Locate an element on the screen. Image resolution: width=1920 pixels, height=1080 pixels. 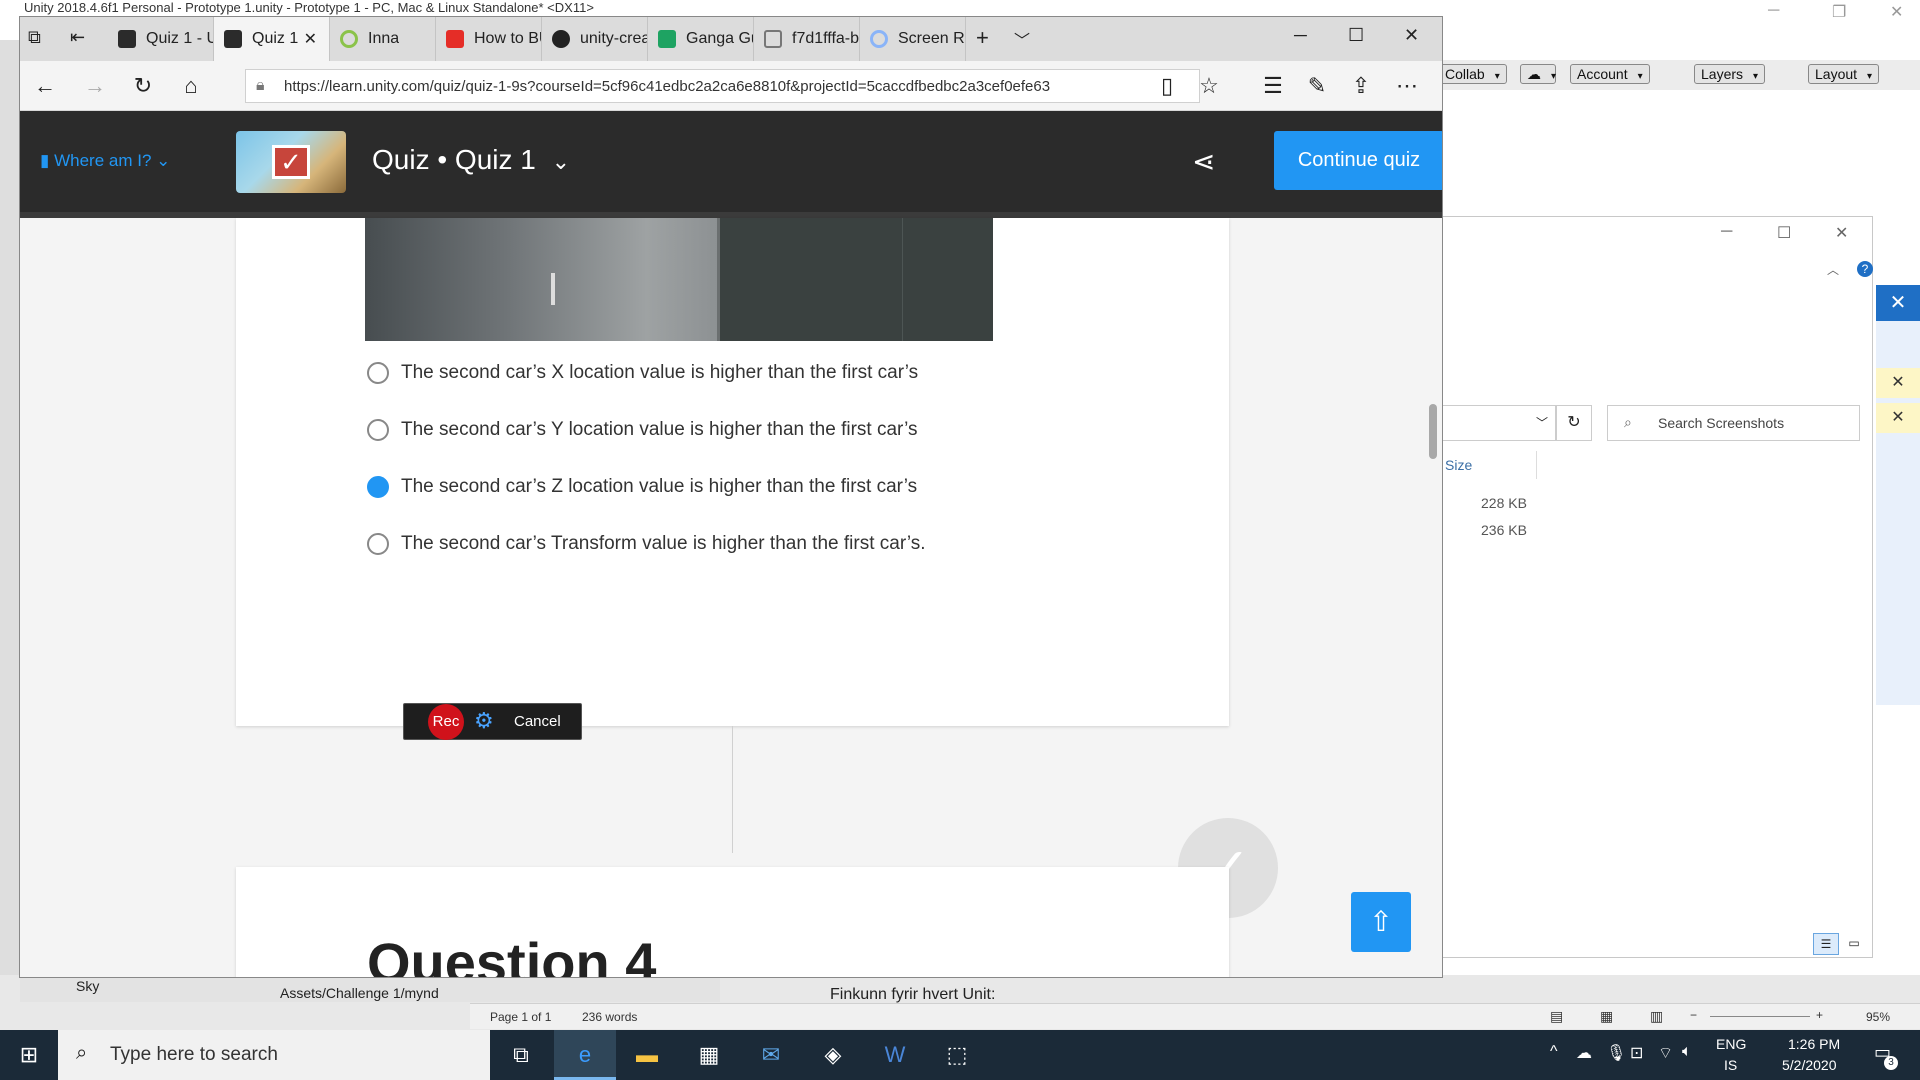
layers-button: Layers is located at coordinates (1730, 74).